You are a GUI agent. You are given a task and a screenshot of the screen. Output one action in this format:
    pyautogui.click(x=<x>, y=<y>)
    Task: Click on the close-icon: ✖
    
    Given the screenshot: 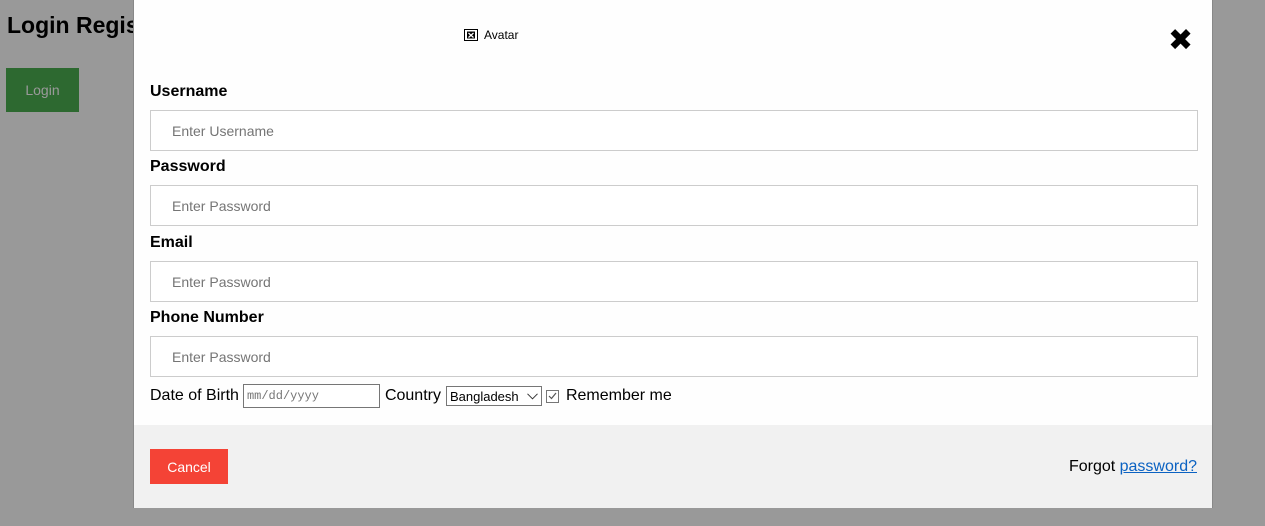 What is the action you would take?
    pyautogui.click(x=1180, y=41)
    